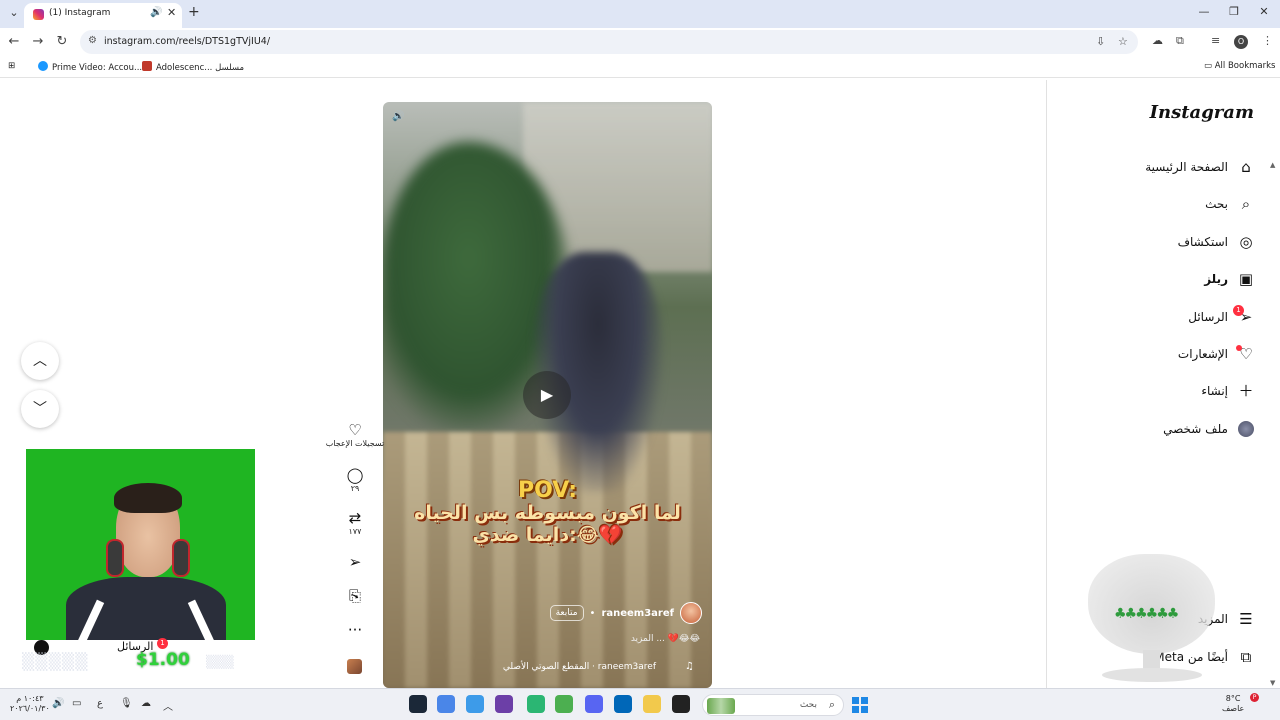 Image resolution: width=1280 pixels, height=720 pixels. I want to click on repost-icon: ⇄, so click(355, 518).